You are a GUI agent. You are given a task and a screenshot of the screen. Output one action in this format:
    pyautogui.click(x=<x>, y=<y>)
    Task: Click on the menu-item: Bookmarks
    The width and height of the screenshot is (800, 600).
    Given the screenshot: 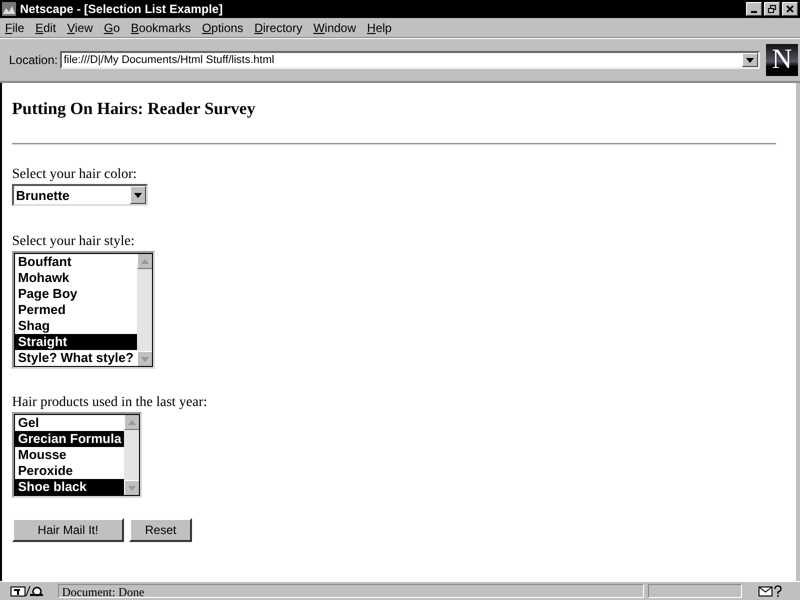 What is the action you would take?
    pyautogui.click(x=161, y=27)
    